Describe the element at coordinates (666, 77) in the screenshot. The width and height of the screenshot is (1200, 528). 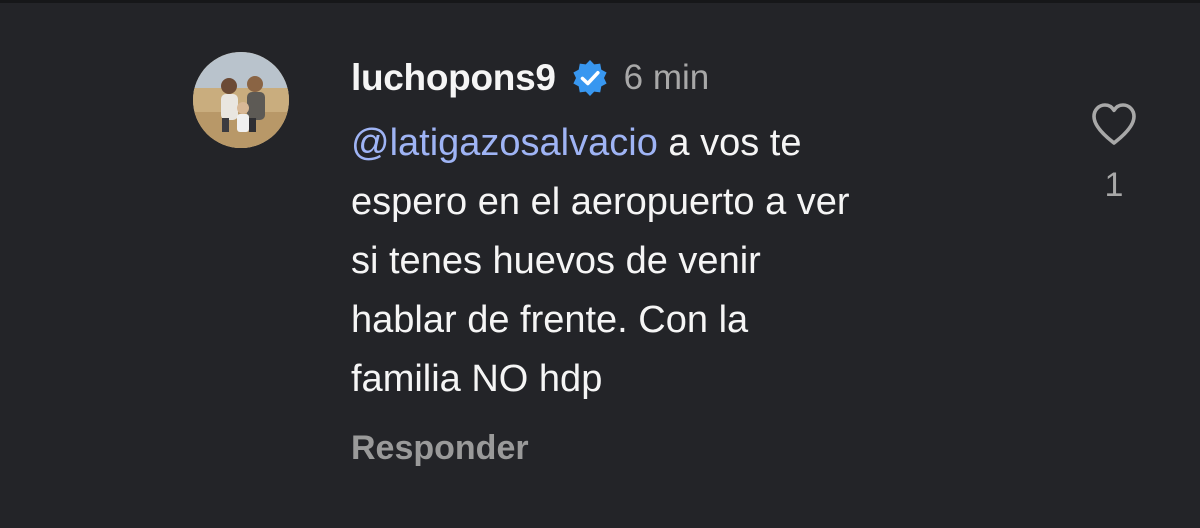
I see `comment-timestamp: 6 min` at that location.